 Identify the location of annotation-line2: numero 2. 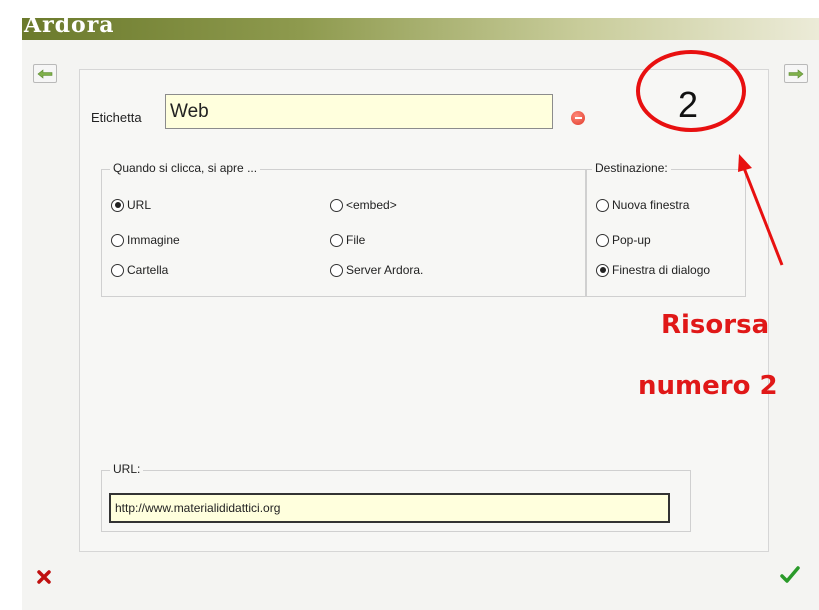
(708, 386).